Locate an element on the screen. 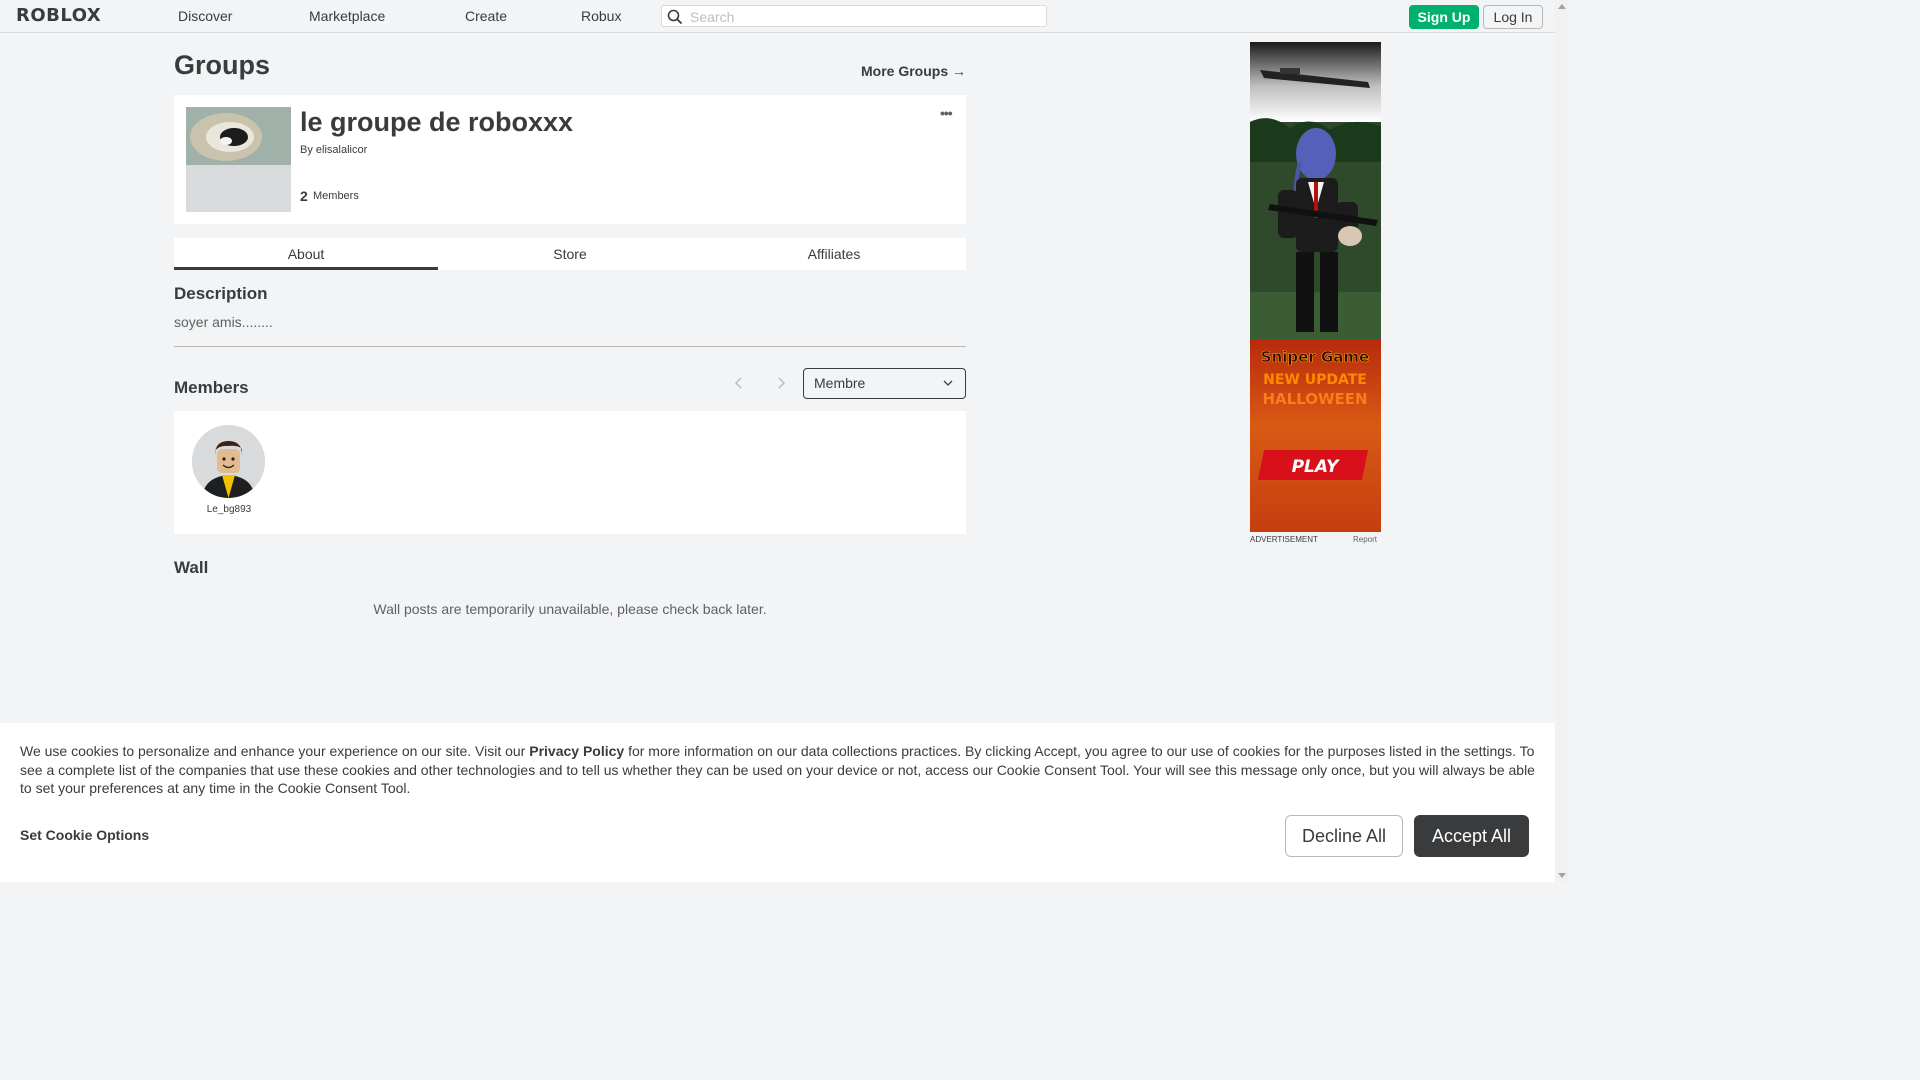  page-scrollbar is located at coordinates (1561, 441).